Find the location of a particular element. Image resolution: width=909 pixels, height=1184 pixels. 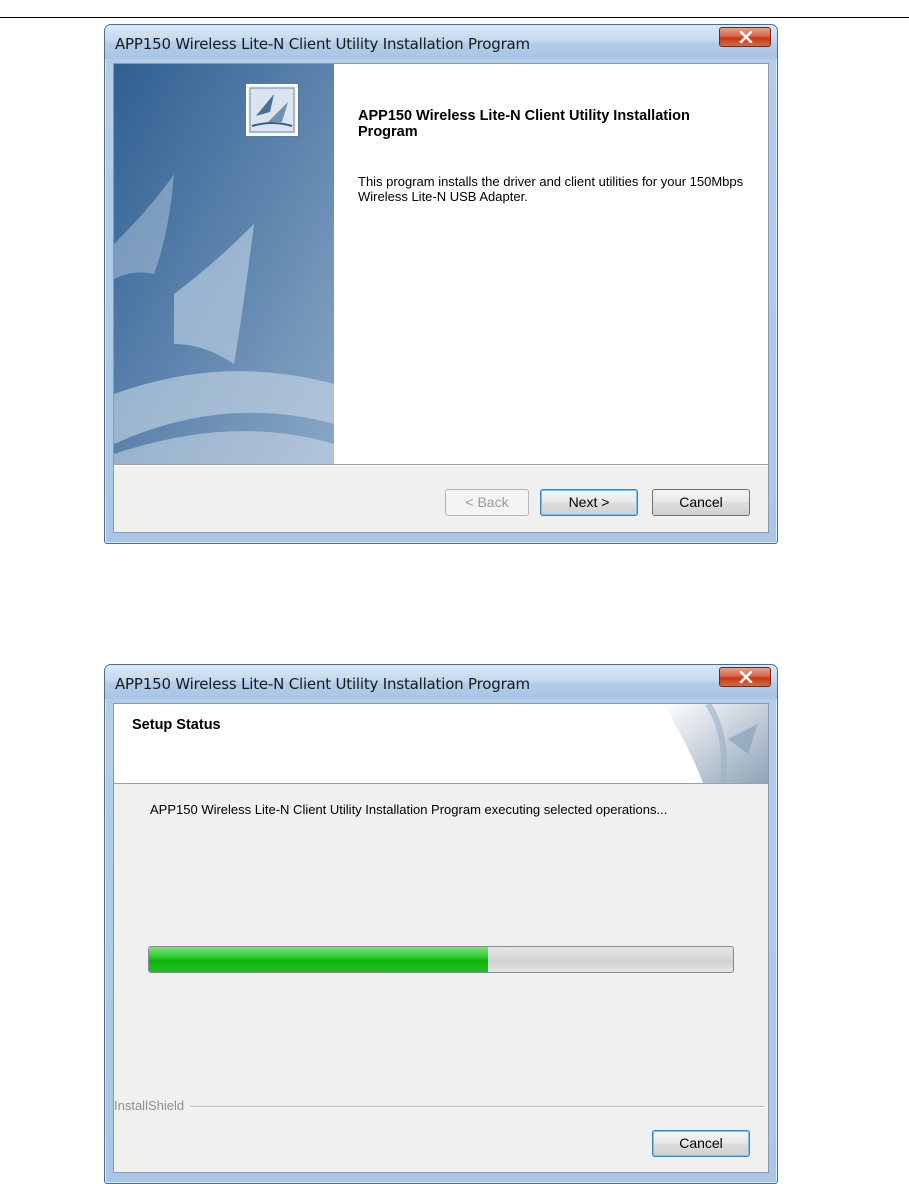

page-curl-decoration is located at coordinates (715, 743).